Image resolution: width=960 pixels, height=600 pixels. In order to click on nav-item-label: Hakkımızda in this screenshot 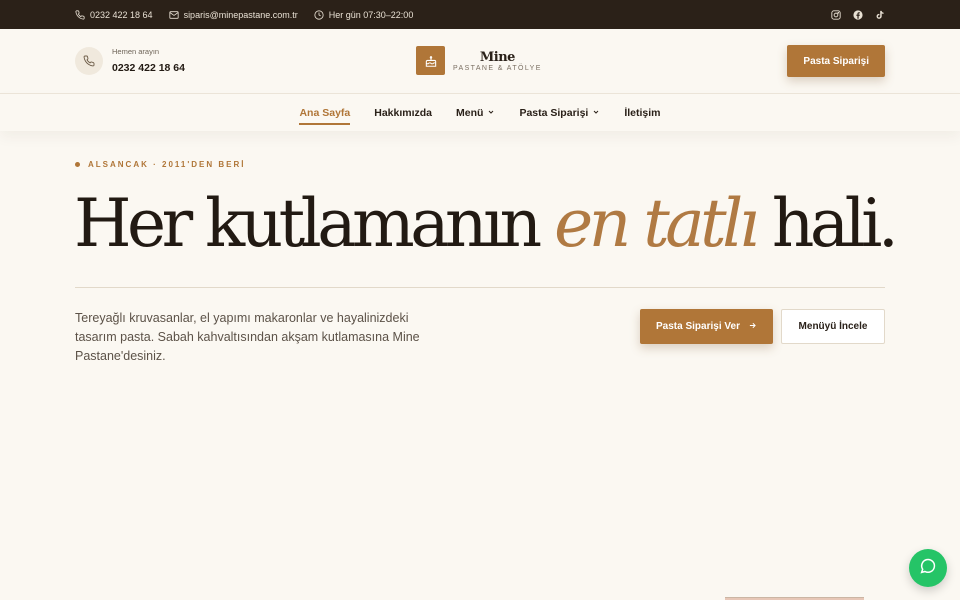, I will do `click(403, 112)`.